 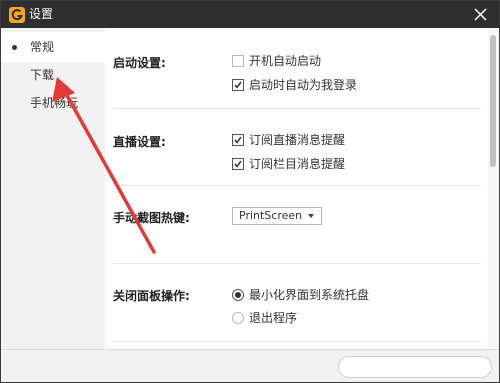 I want to click on screenshot-hotkey-select: PrintScreen, so click(x=277, y=216).